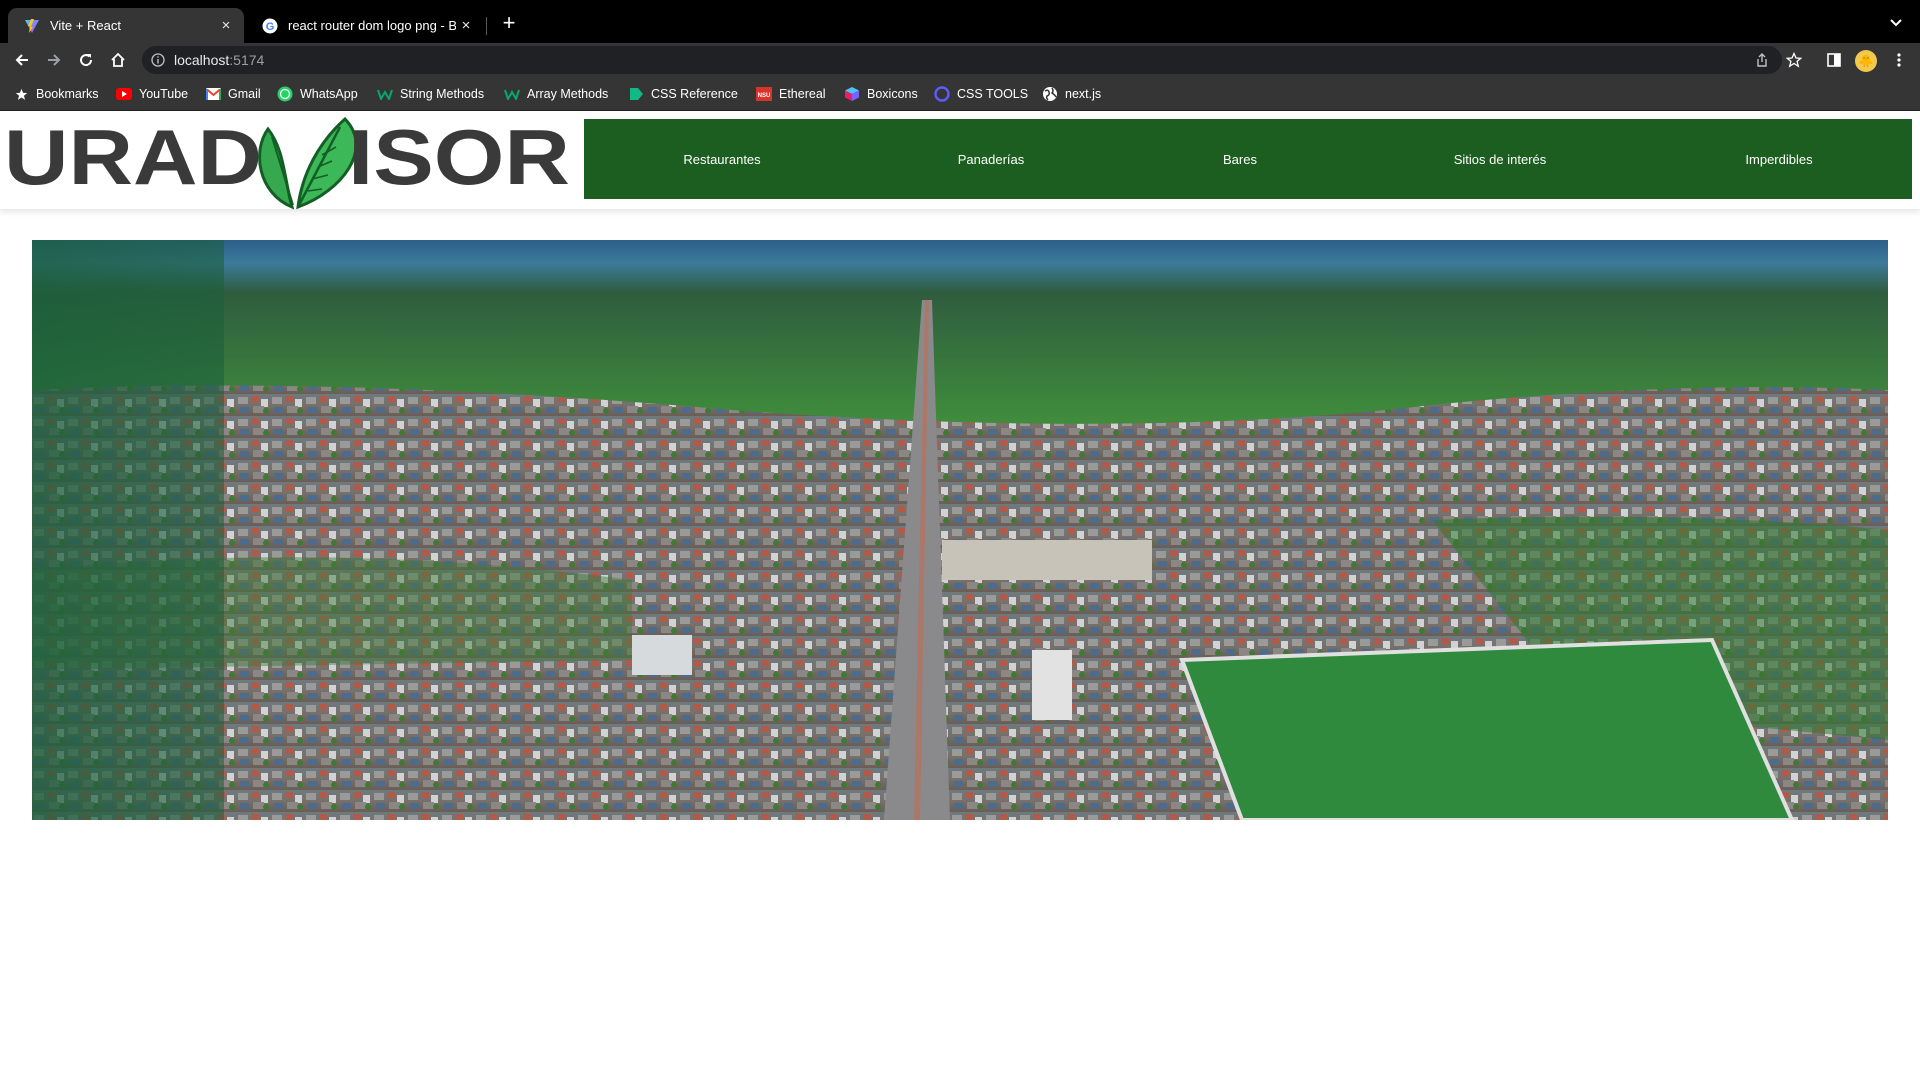  I want to click on bookmark-nextjs: next.js, so click(1071, 94).